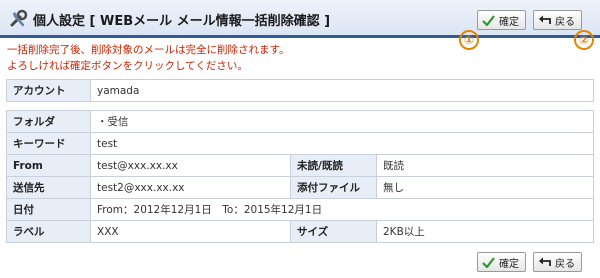 The image size is (600, 278). What do you see at coordinates (333, 231) in the screenshot?
I see `size-label: サイズ` at bounding box center [333, 231].